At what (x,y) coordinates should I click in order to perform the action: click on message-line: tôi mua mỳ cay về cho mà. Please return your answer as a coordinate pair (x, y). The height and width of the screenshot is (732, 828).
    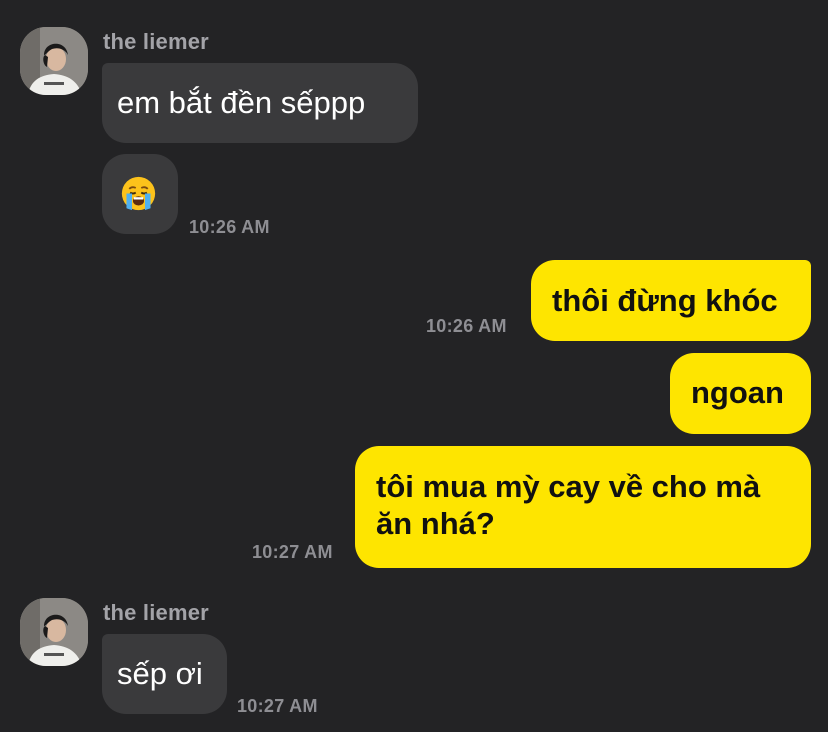
    Looking at the image, I should click on (568, 486).